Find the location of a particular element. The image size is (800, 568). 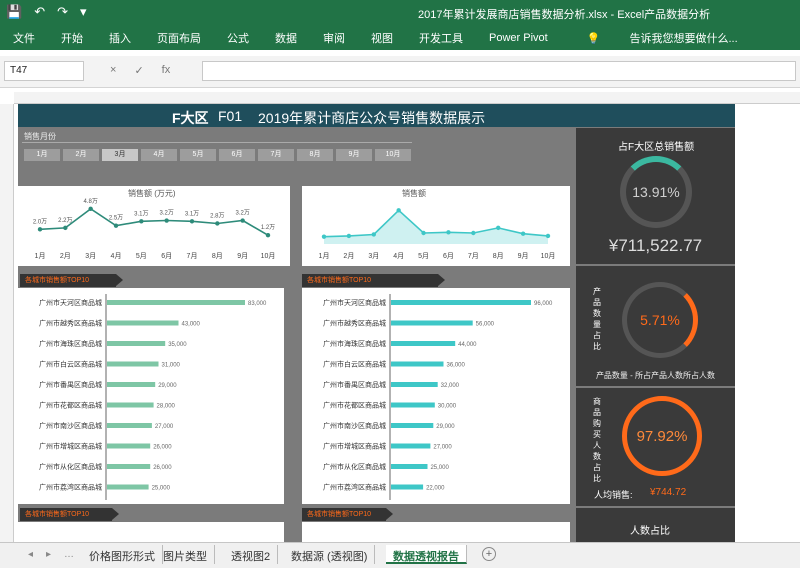

x-tick-label: 8月 is located at coordinates (217, 256).